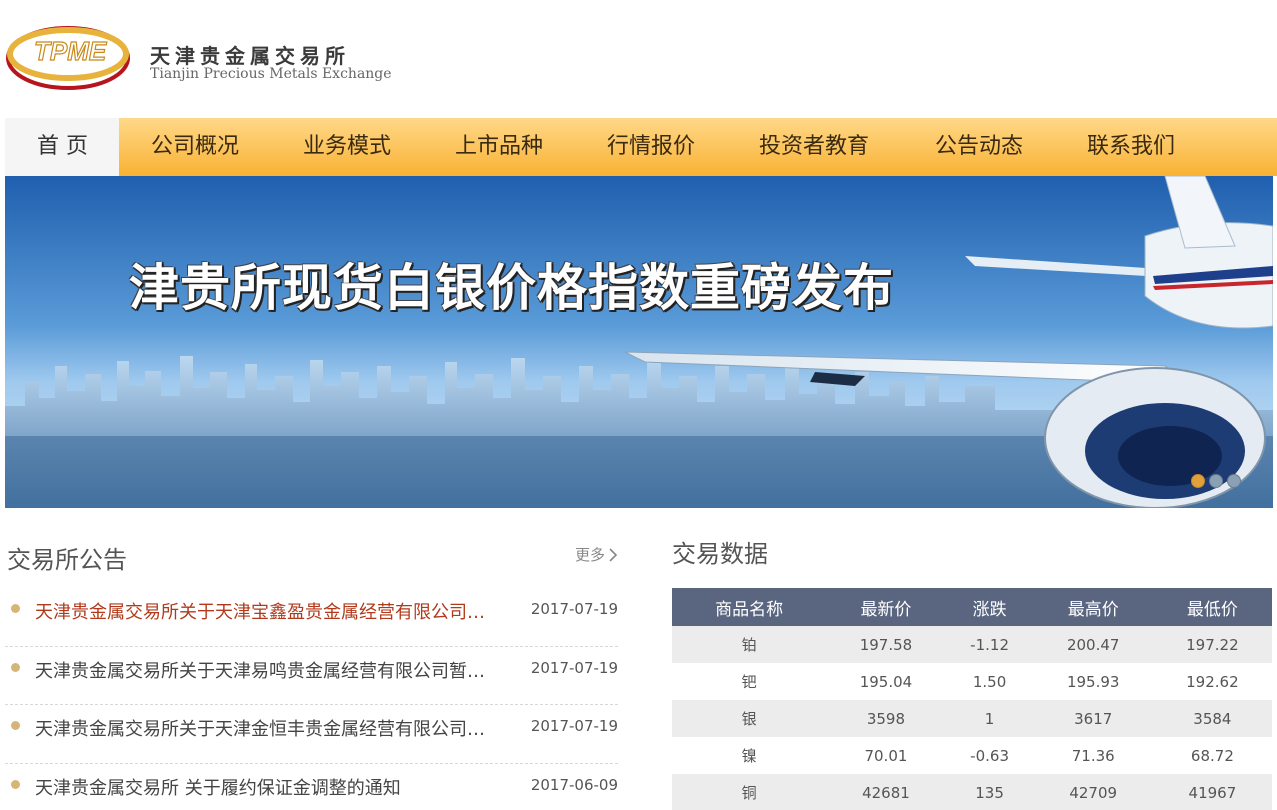  What do you see at coordinates (574, 784) in the screenshot?
I see `announcement-date: 2017-06-09` at bounding box center [574, 784].